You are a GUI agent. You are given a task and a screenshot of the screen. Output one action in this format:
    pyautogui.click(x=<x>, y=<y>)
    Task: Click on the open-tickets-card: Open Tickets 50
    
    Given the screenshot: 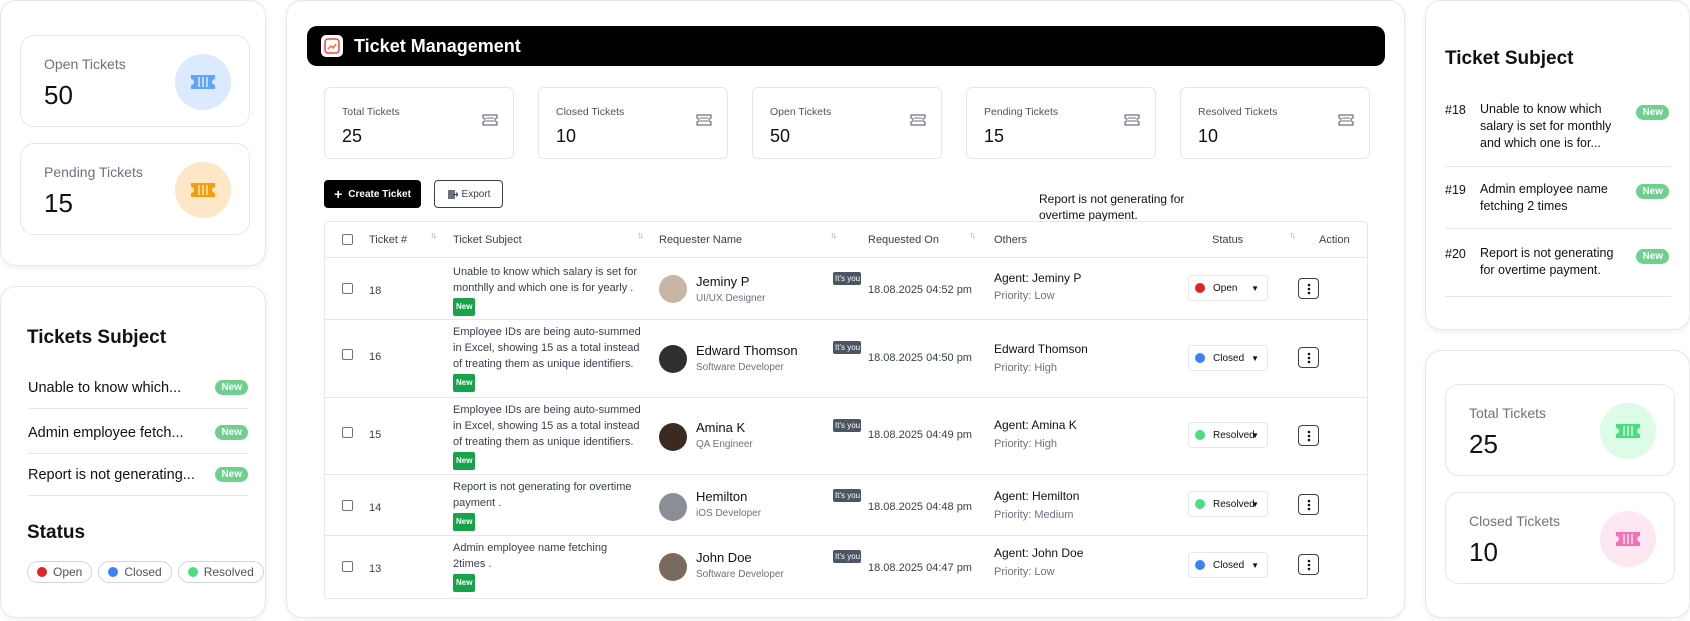 What is the action you would take?
    pyautogui.click(x=135, y=81)
    